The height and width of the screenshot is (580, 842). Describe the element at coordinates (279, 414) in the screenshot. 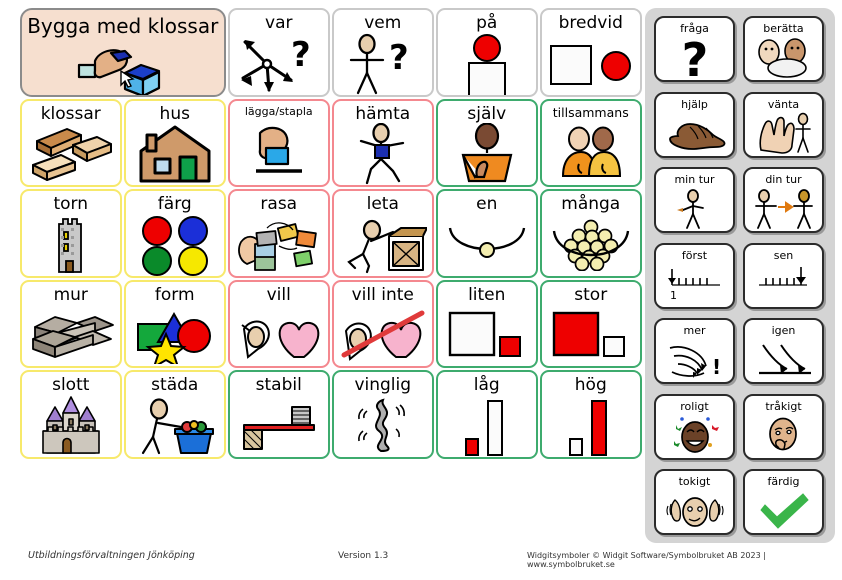

I see `symbol-card-stabil: stabil` at that location.